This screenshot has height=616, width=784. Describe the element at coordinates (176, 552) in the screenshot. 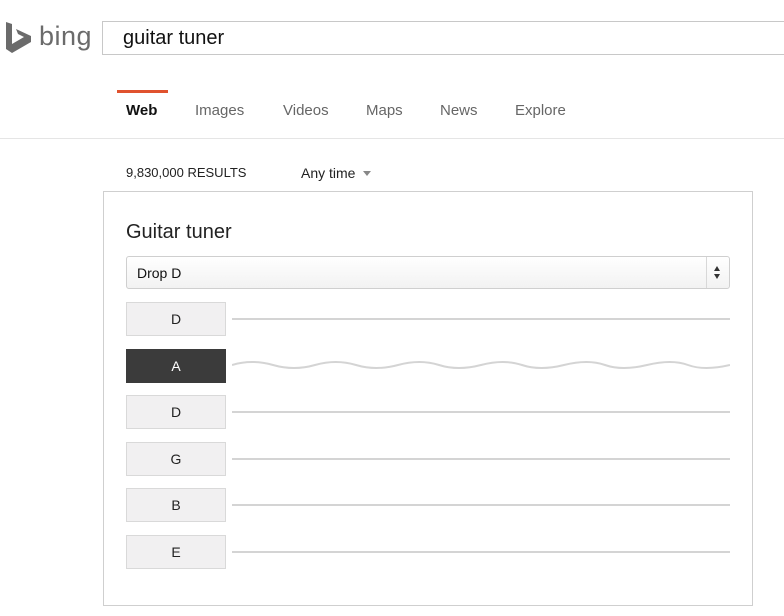

I see `string-button-e: E` at that location.